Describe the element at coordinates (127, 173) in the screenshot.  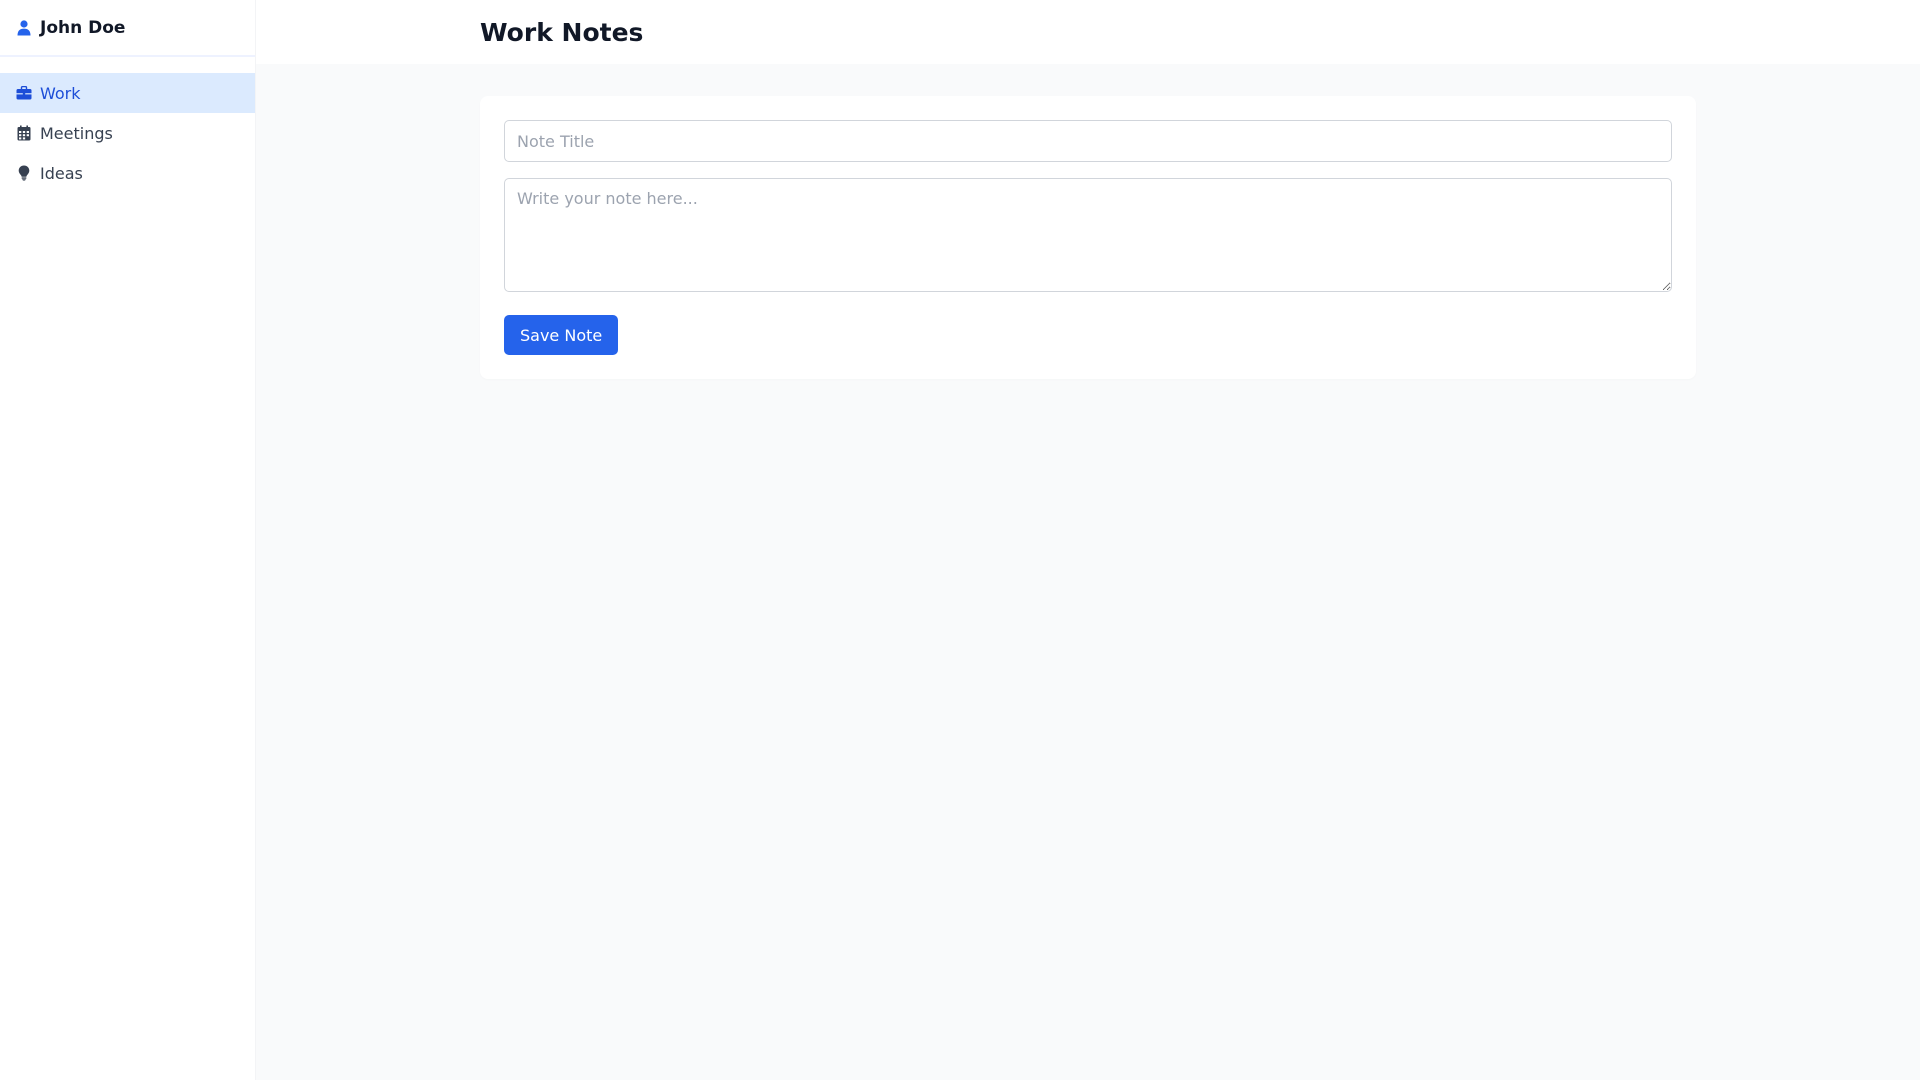
I see `sidebar-item-ideas: Ideas` at that location.